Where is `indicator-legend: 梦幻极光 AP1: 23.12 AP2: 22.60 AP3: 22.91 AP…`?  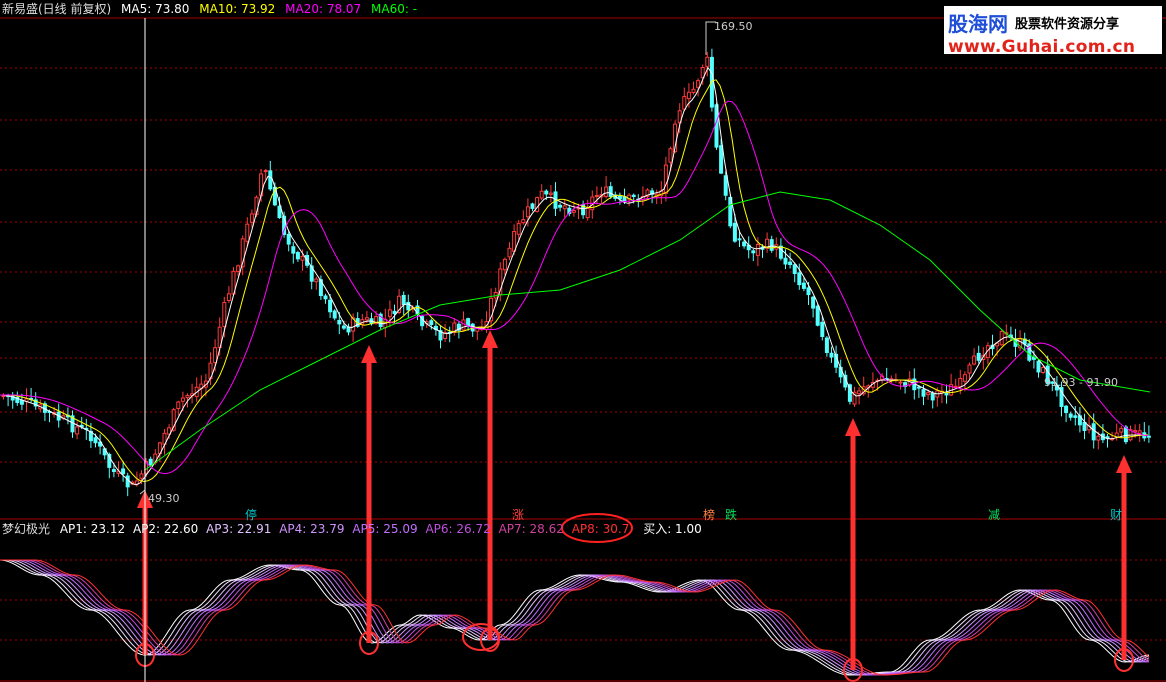
indicator-legend: 梦幻极光 AP1: 23.12 AP2: 22.60 AP3: 22.91 AP… is located at coordinates (352, 529).